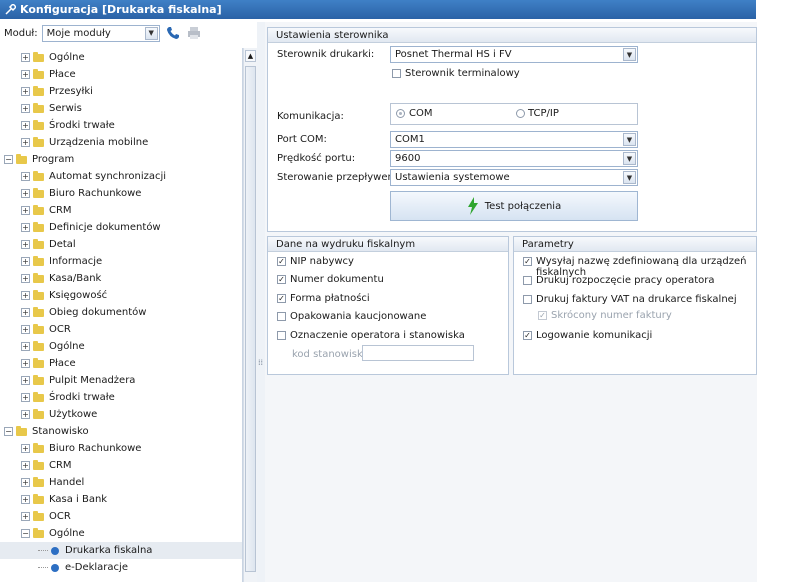 This screenshot has height=582, width=807. Describe the element at coordinates (121, 567) in the screenshot. I see `tree-item-e-deklaracje: e-Deklaracje` at that location.